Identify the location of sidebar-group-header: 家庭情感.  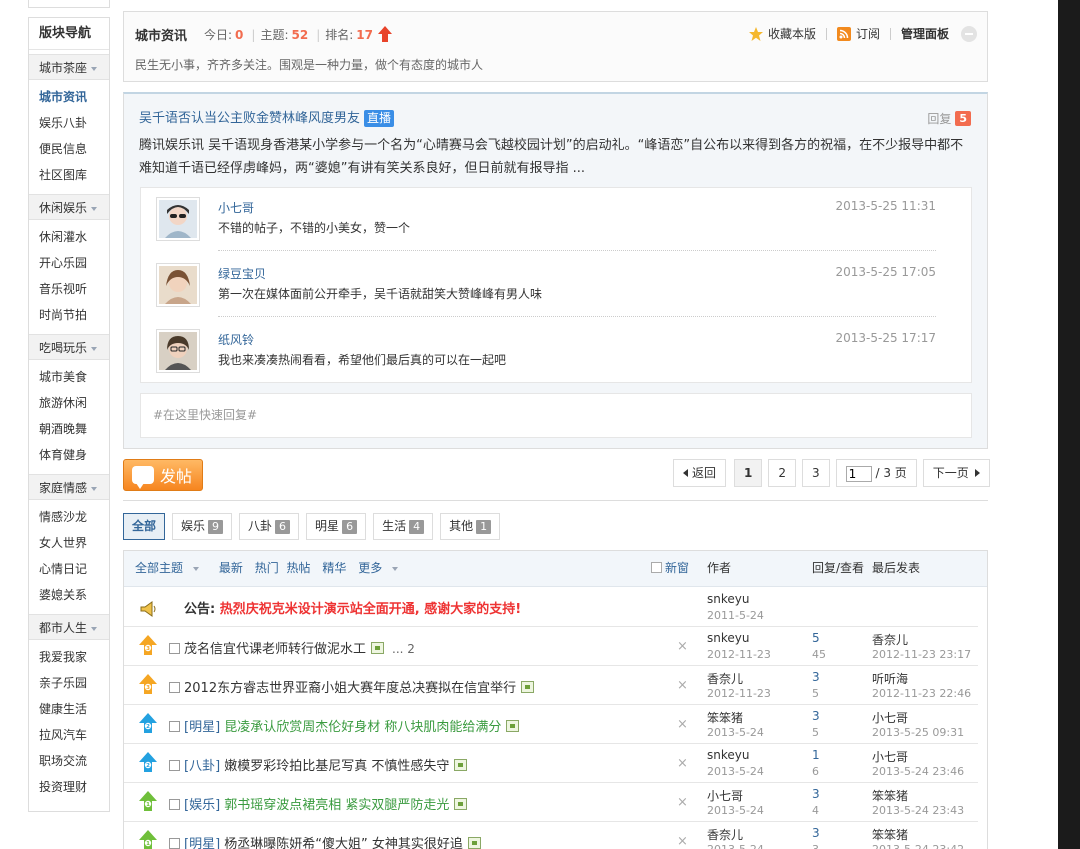
(69, 487).